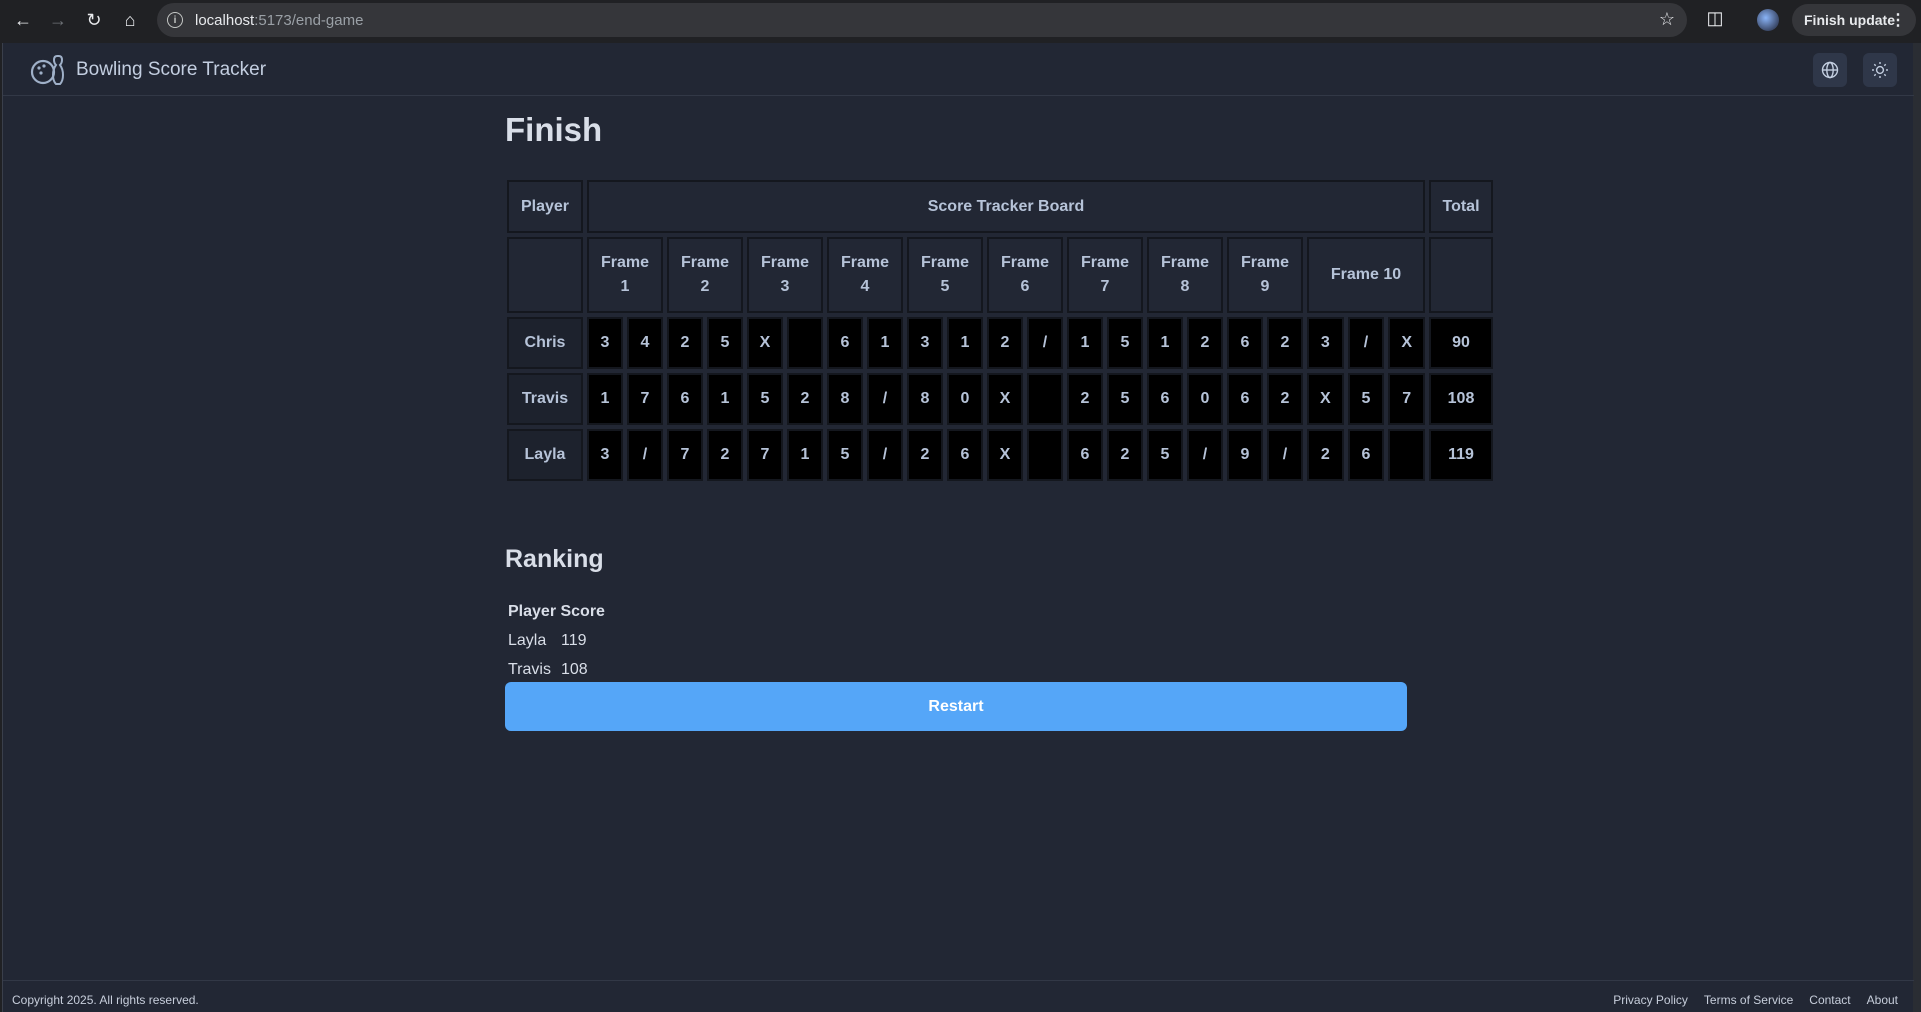 The image size is (1921, 1012). What do you see at coordinates (1849, 20) in the screenshot?
I see `finish-update-label: Finish update` at bounding box center [1849, 20].